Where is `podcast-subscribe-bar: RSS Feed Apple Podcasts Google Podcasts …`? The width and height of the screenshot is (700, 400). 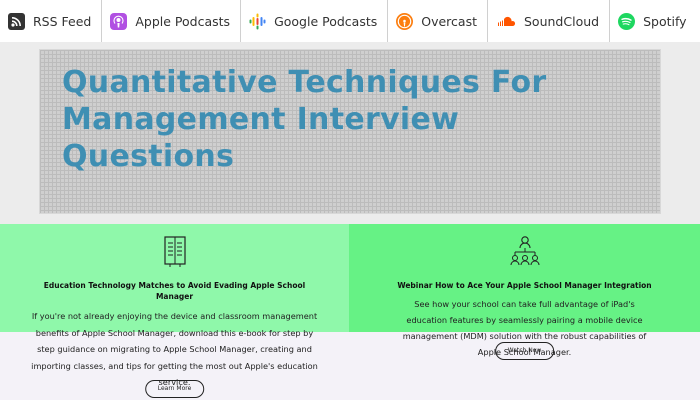 podcast-subscribe-bar: RSS Feed Apple Podcasts Google Podcasts … is located at coordinates (350, 21).